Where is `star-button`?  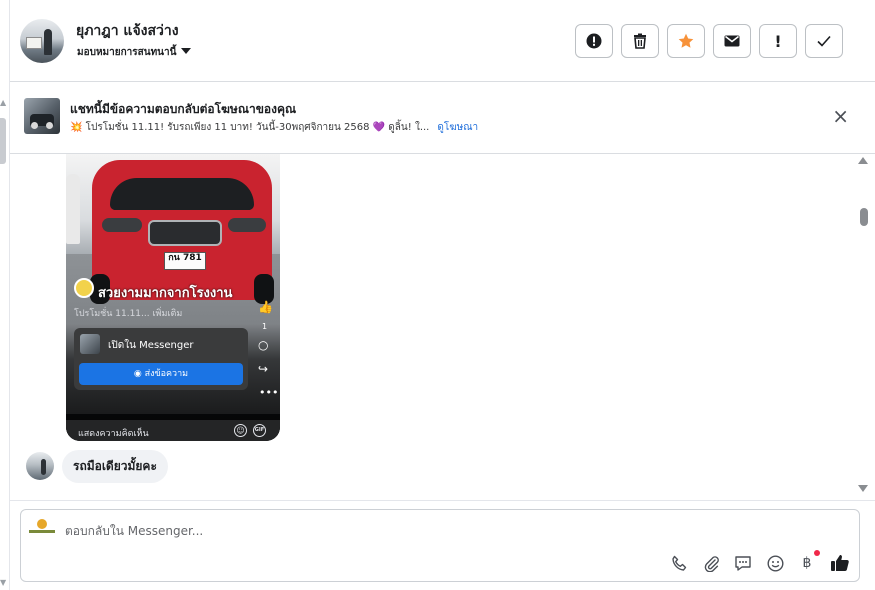
star-button is located at coordinates (686, 41).